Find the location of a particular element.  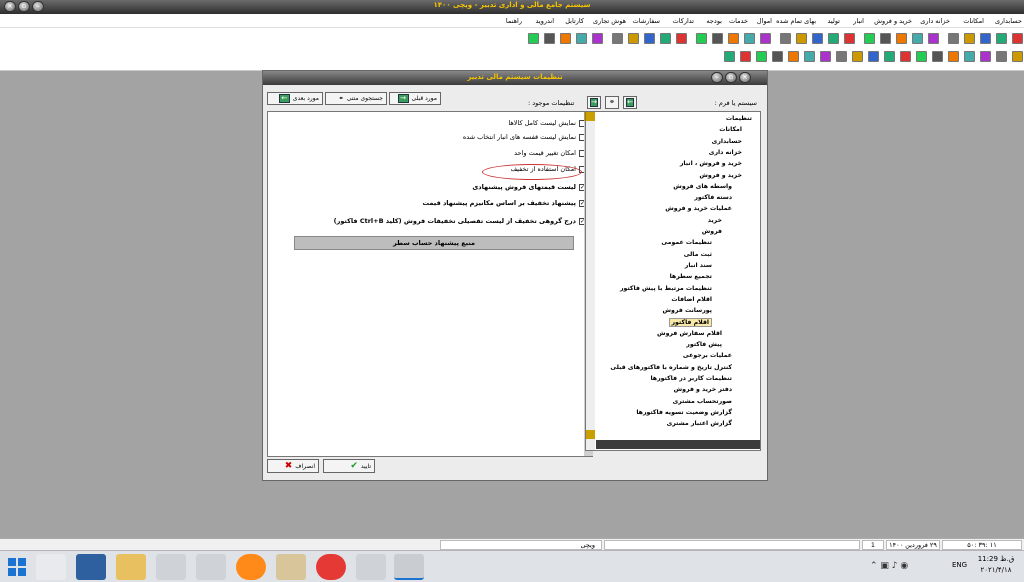

tree-node: تنظیمات کاربر در فاکتورها is located at coordinates (691, 378).